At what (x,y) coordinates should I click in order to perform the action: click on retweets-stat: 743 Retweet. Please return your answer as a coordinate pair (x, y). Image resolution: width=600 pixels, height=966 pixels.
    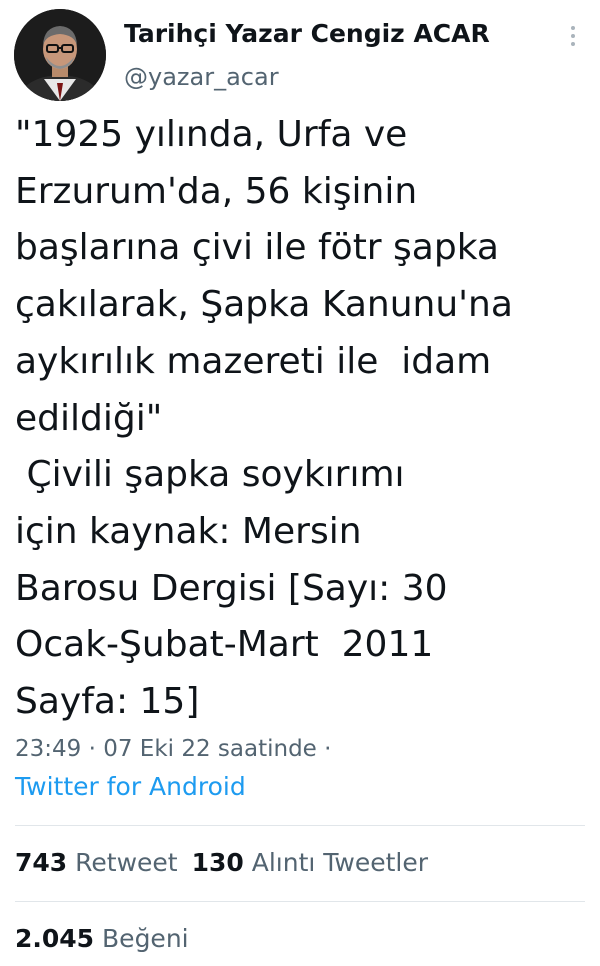
    Looking at the image, I should click on (96, 862).